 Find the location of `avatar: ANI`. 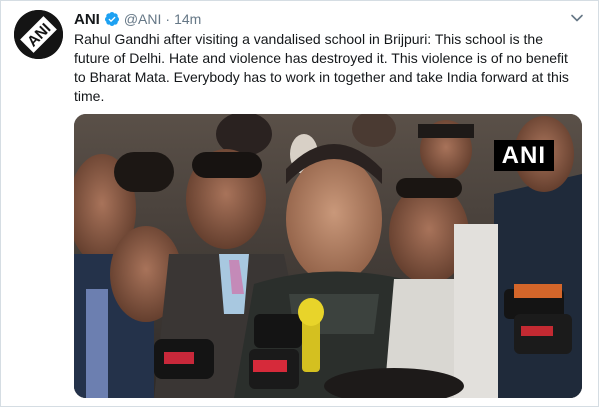

avatar: ANI is located at coordinates (38, 34).